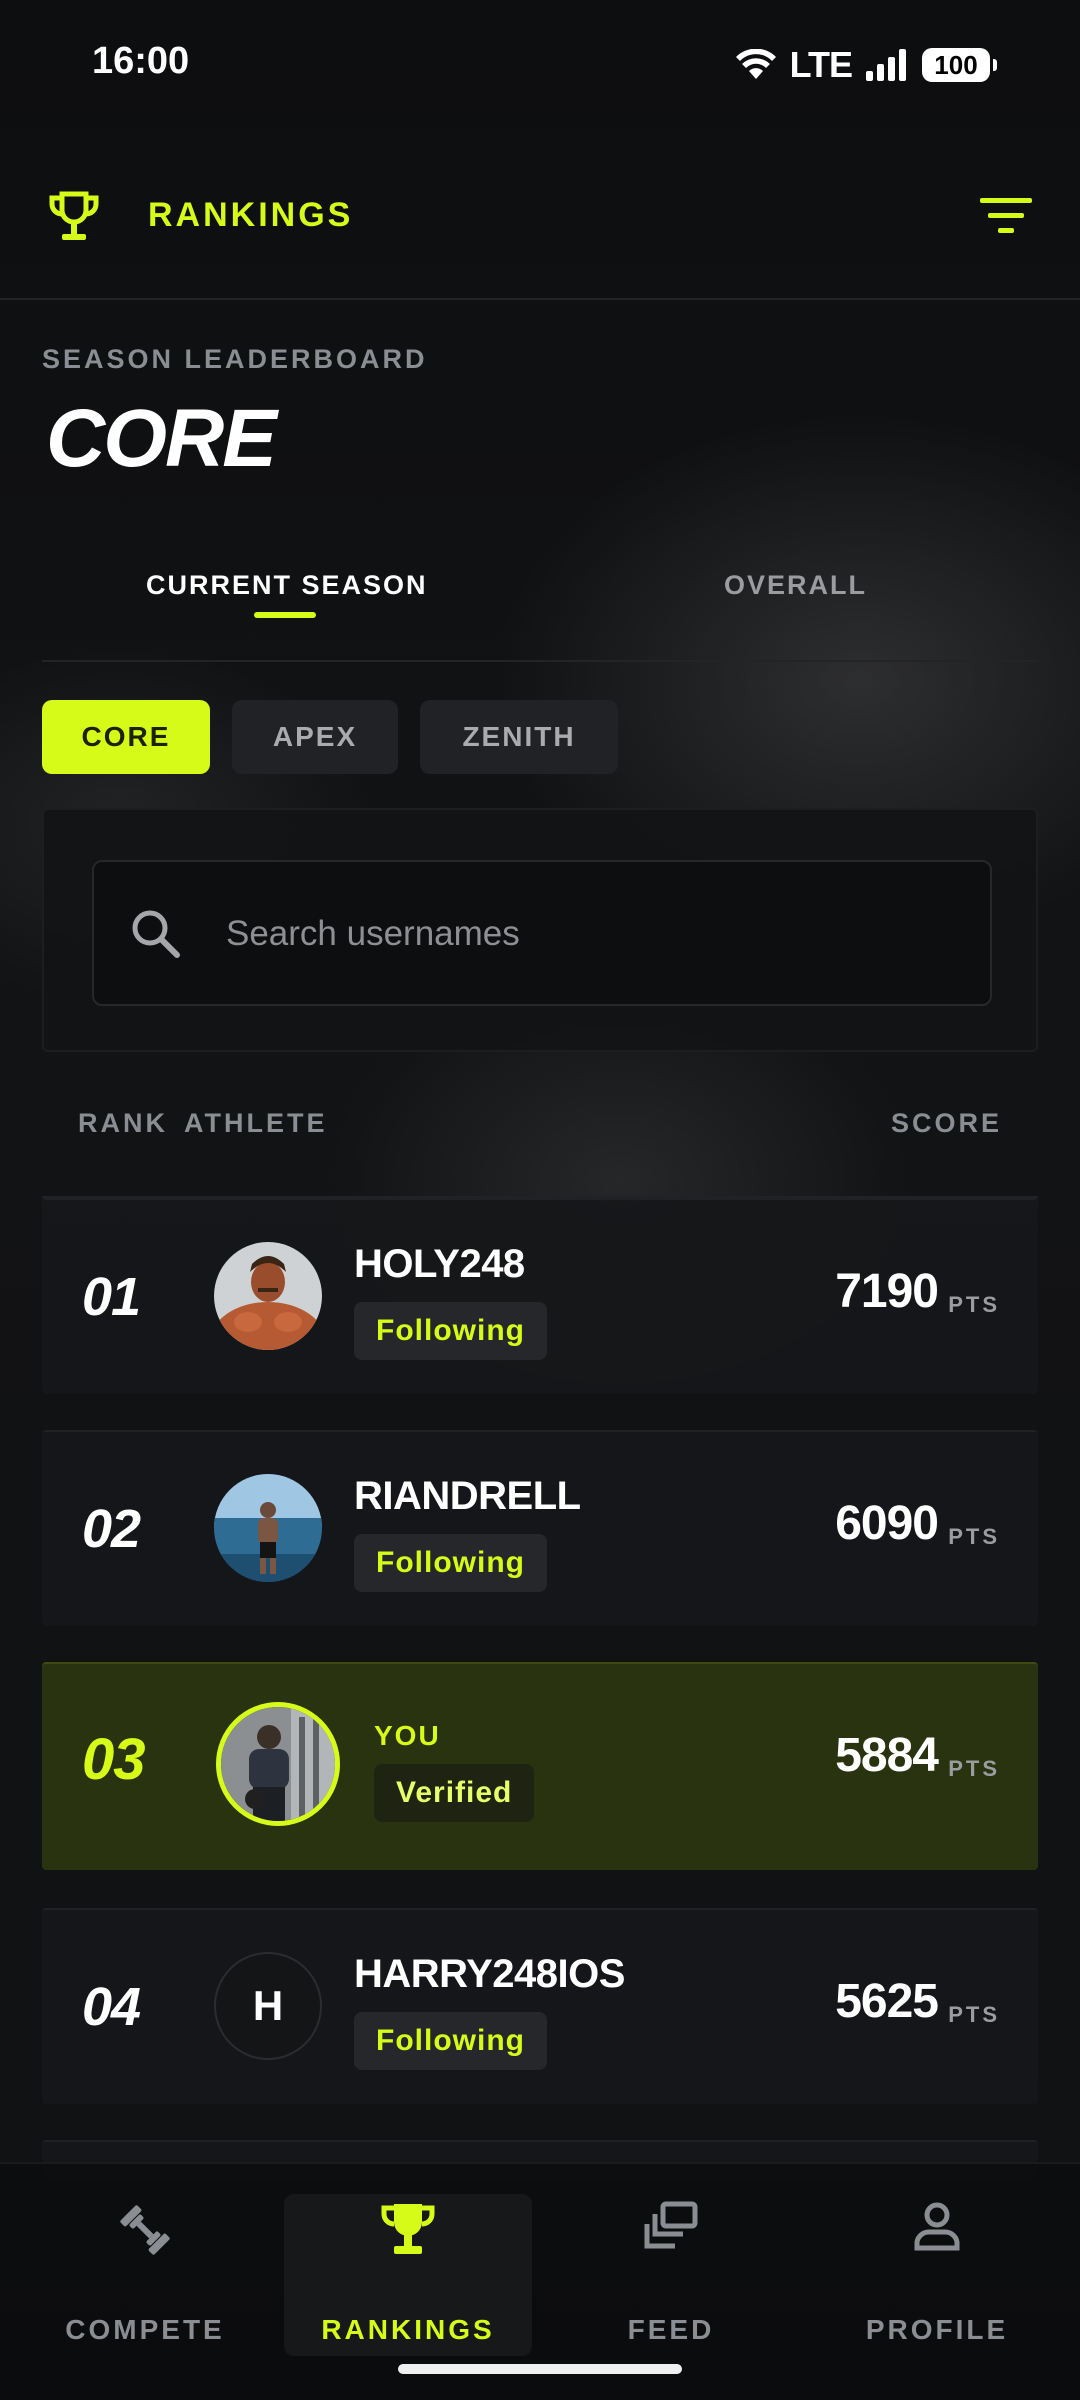 The height and width of the screenshot is (2400, 1080). What do you see at coordinates (114, 1759) in the screenshot?
I see `rank-number: 03` at bounding box center [114, 1759].